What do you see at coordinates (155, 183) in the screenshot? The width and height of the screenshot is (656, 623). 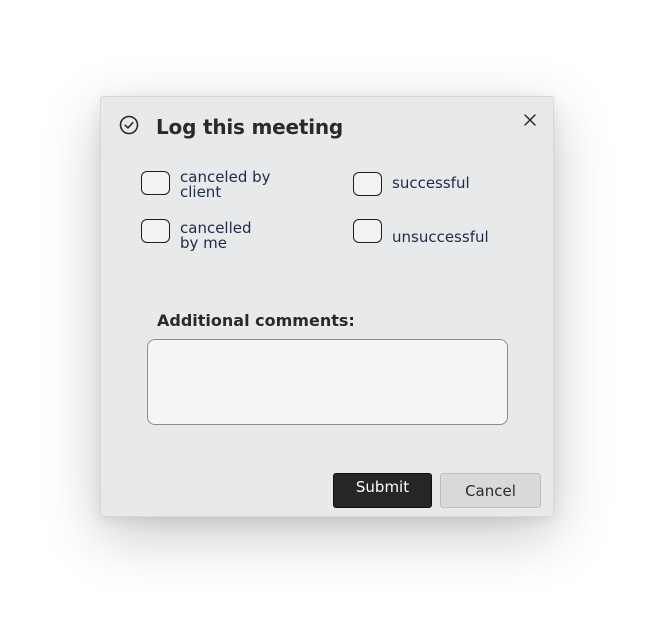 I see `checkbox-canceled-by-client` at bounding box center [155, 183].